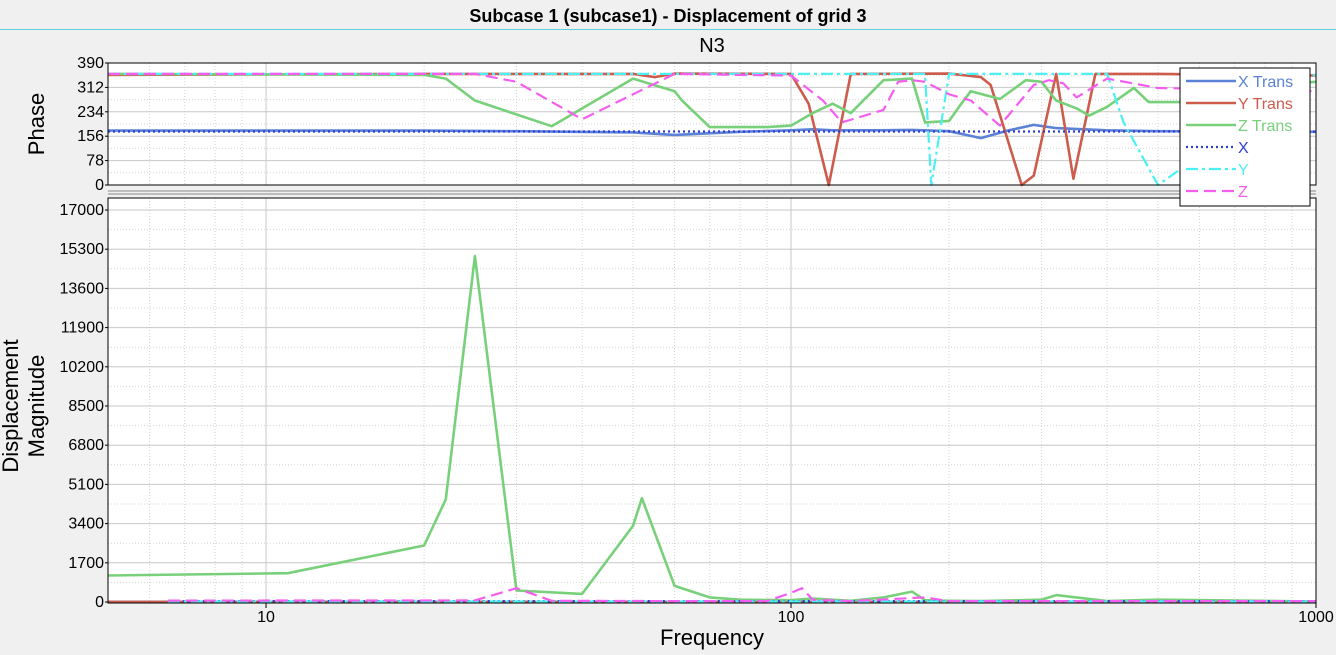 Image resolution: width=1336 pixels, height=655 pixels. I want to click on legend-label: X Trans, so click(1265, 82).